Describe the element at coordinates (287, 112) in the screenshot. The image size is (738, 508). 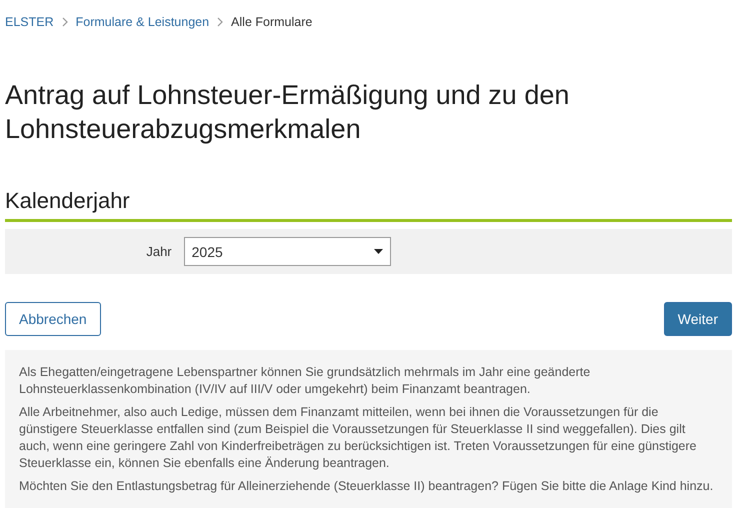
I see `page-title: Antrag auf Lohnsteuer-Ermäßigung und zu den Lohnsteuerabzugsmerkmalen` at that location.